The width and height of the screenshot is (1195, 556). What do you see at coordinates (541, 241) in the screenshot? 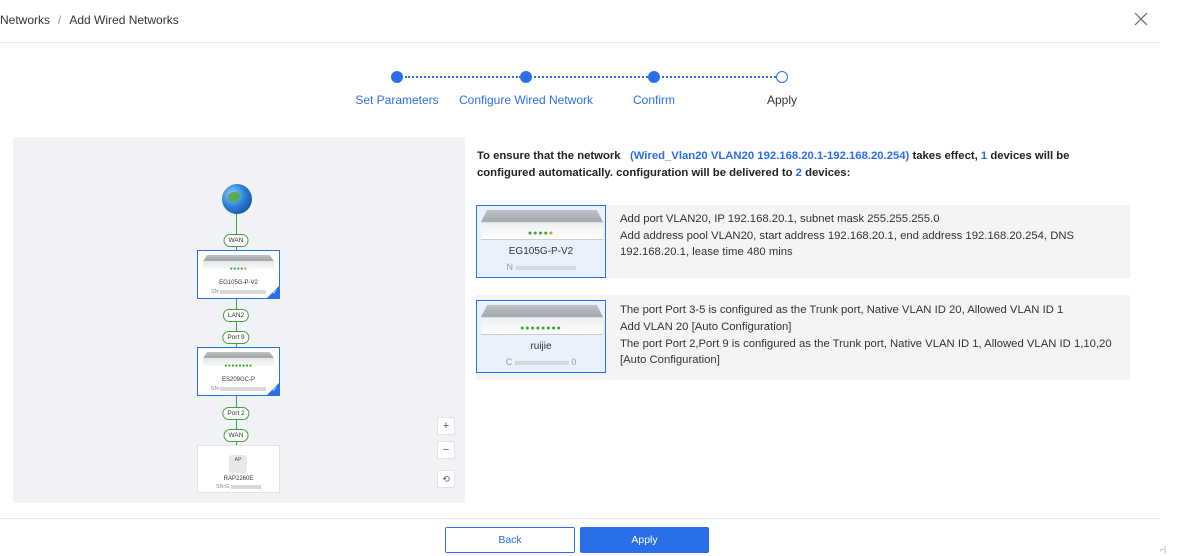
I see `device-card-gateway: ●●●●● EG105G-P-V2 N` at bounding box center [541, 241].